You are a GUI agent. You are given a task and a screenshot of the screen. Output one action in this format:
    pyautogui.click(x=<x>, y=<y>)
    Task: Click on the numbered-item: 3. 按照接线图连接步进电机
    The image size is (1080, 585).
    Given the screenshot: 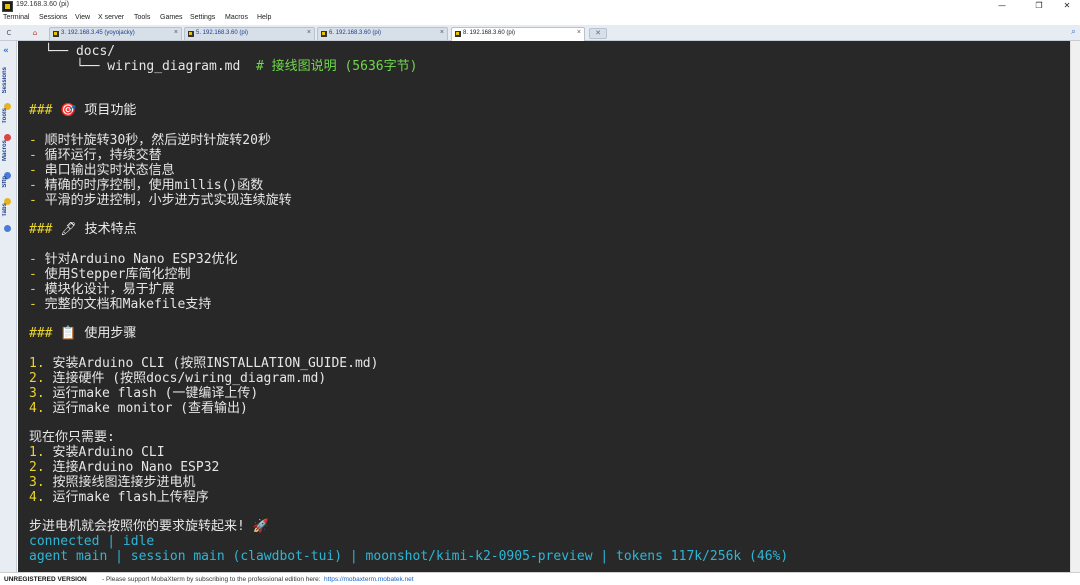 What is the action you would take?
    pyautogui.click(x=112, y=483)
    